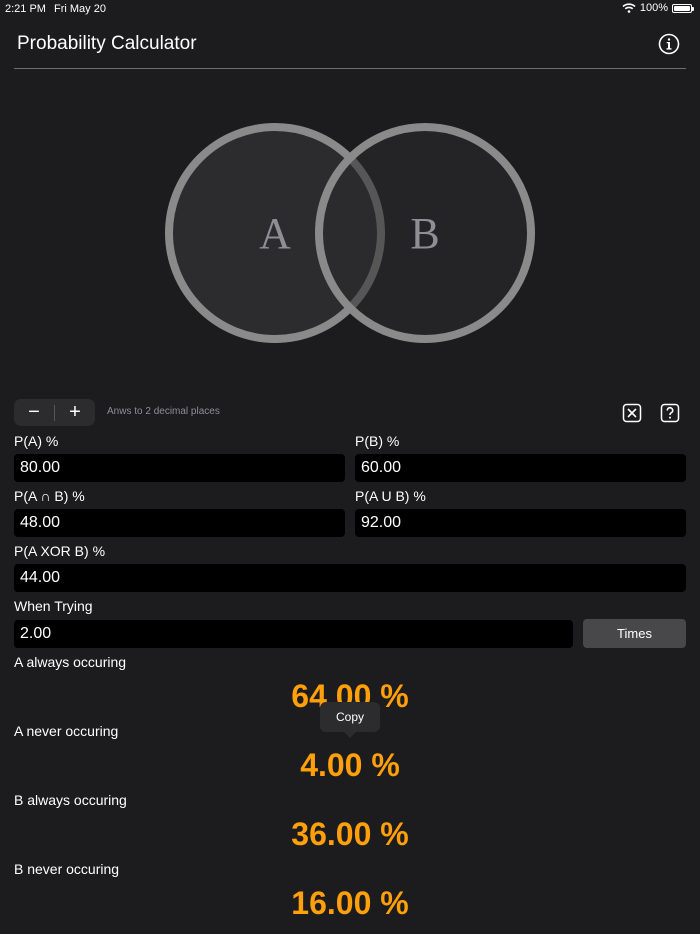 The height and width of the screenshot is (934, 700). I want to click on copy-tooltip-arrow, so click(350, 735).